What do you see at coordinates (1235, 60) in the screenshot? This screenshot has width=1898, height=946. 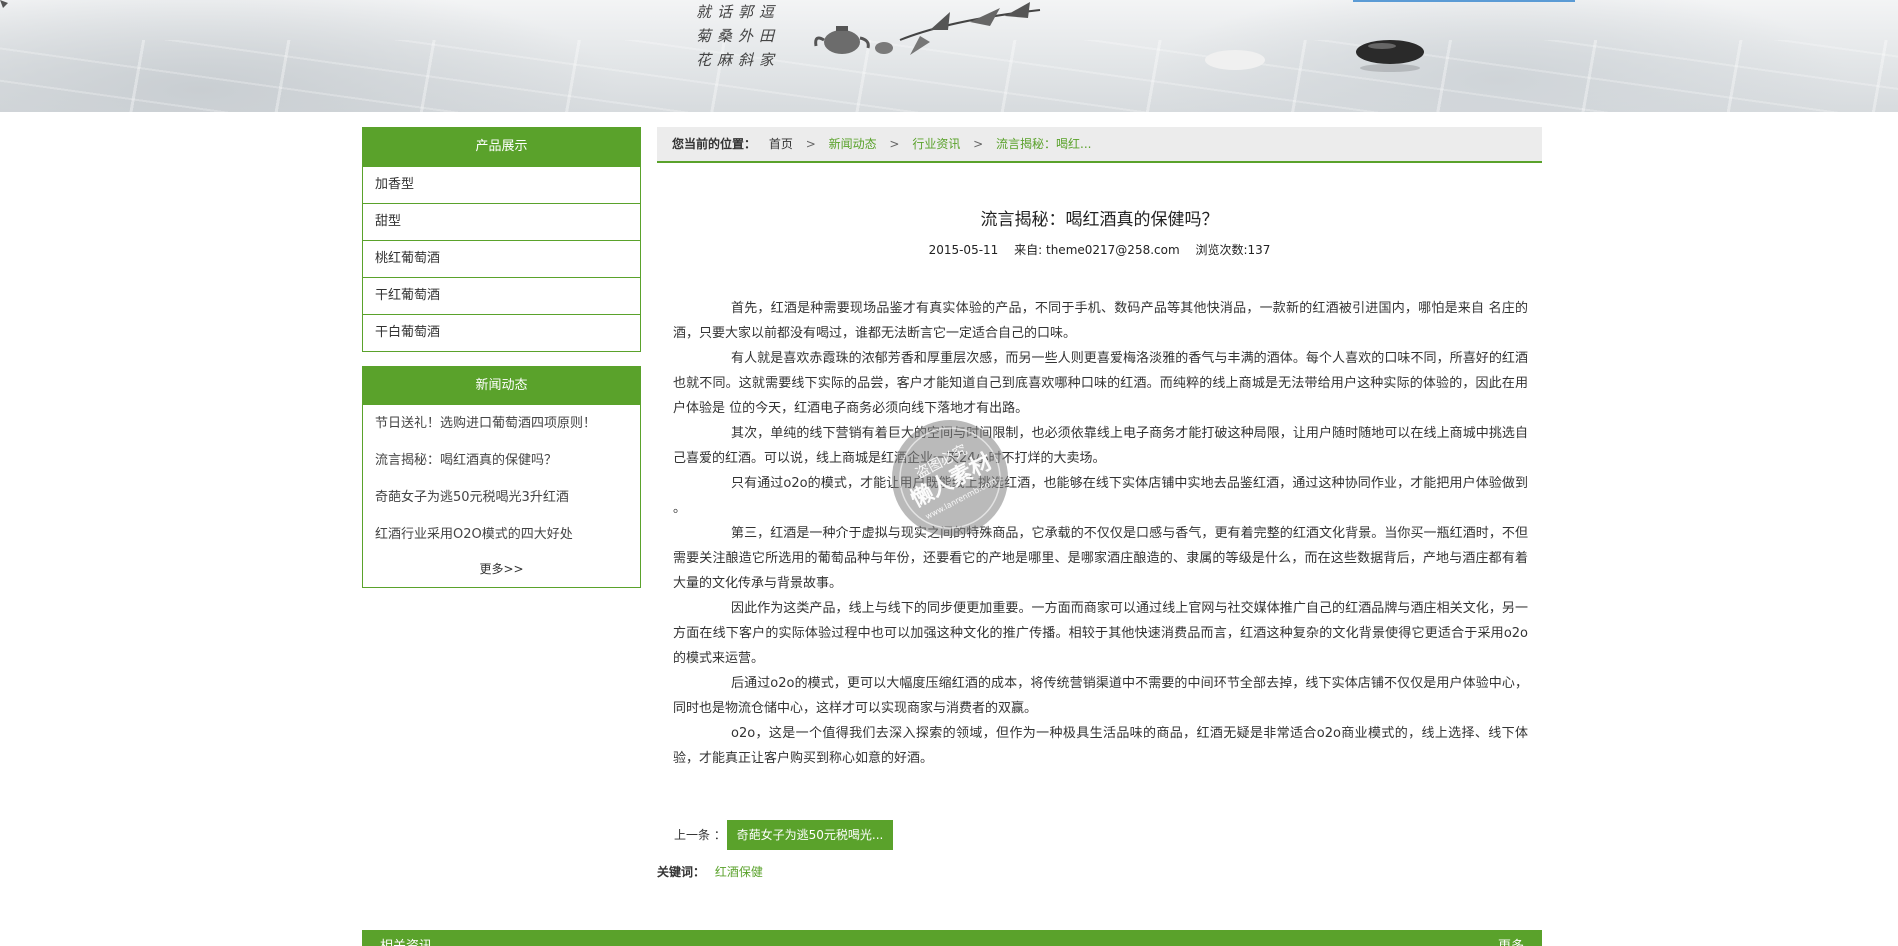 I see `white-pebble-icon` at bounding box center [1235, 60].